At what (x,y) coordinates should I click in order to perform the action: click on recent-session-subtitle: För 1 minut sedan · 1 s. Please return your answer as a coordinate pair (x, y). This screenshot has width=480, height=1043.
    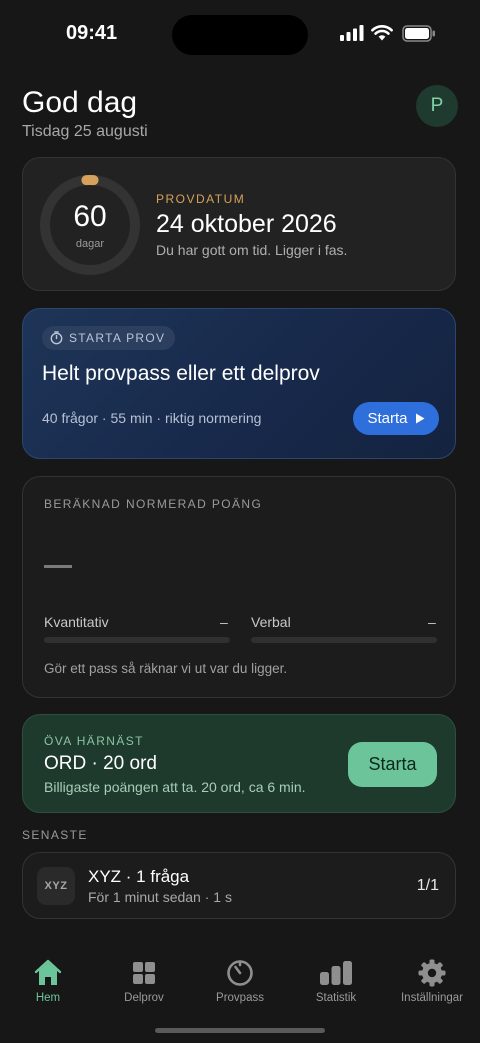
    Looking at the image, I should click on (160, 897).